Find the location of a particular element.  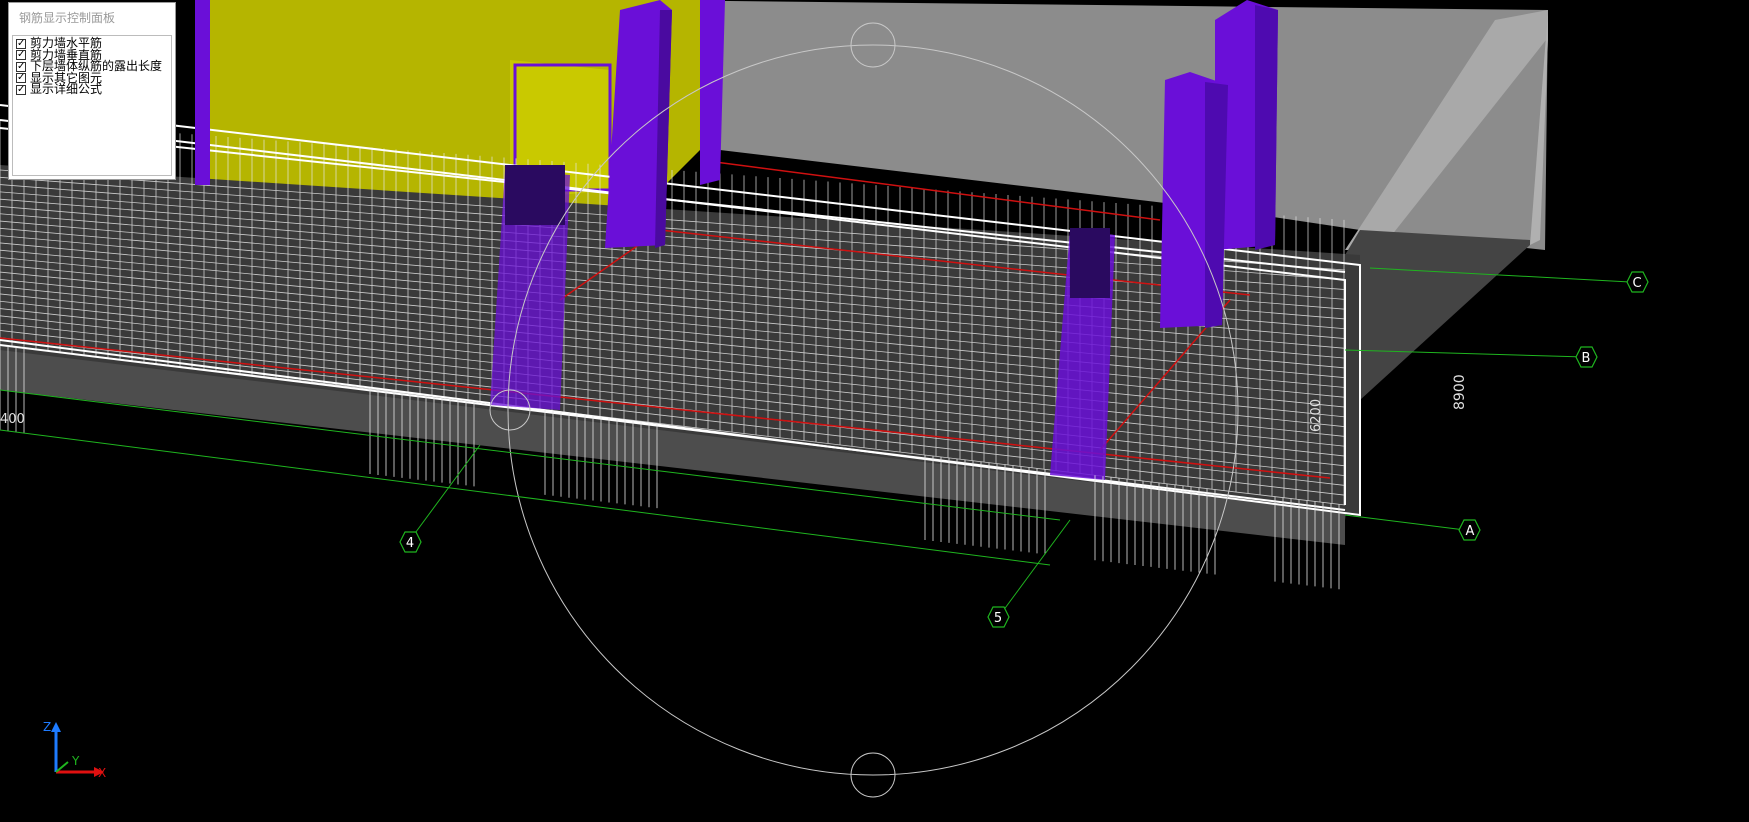

svg-text: C is located at coordinates (1636, 283).